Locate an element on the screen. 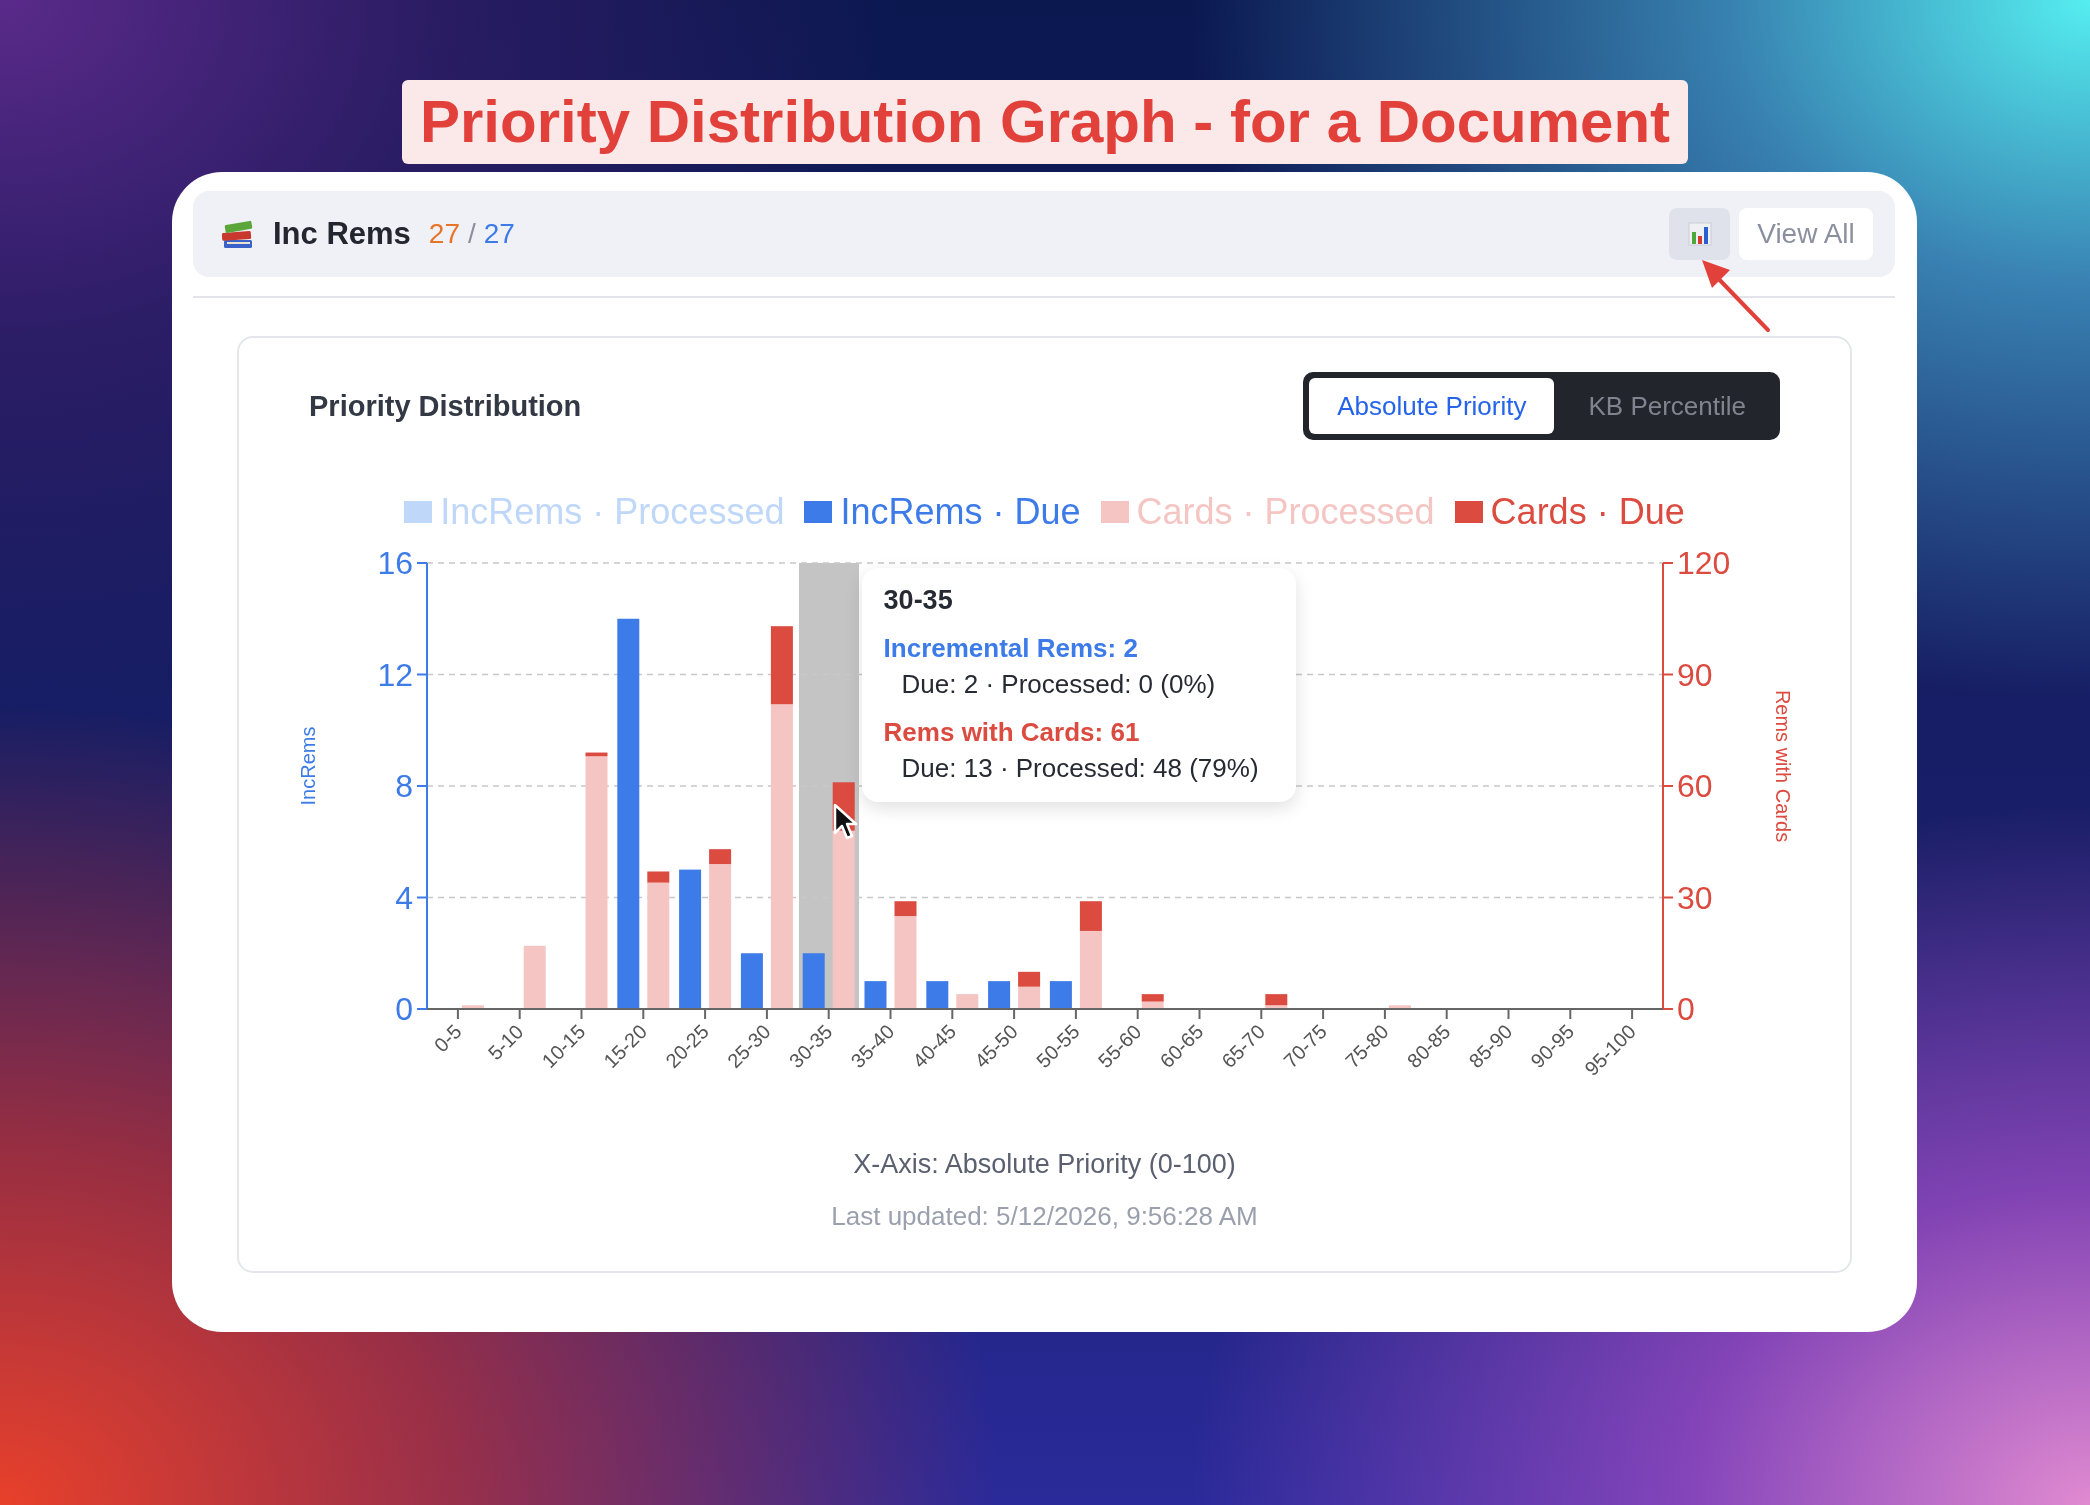  axis-tick-label: 16 is located at coordinates (395, 563).